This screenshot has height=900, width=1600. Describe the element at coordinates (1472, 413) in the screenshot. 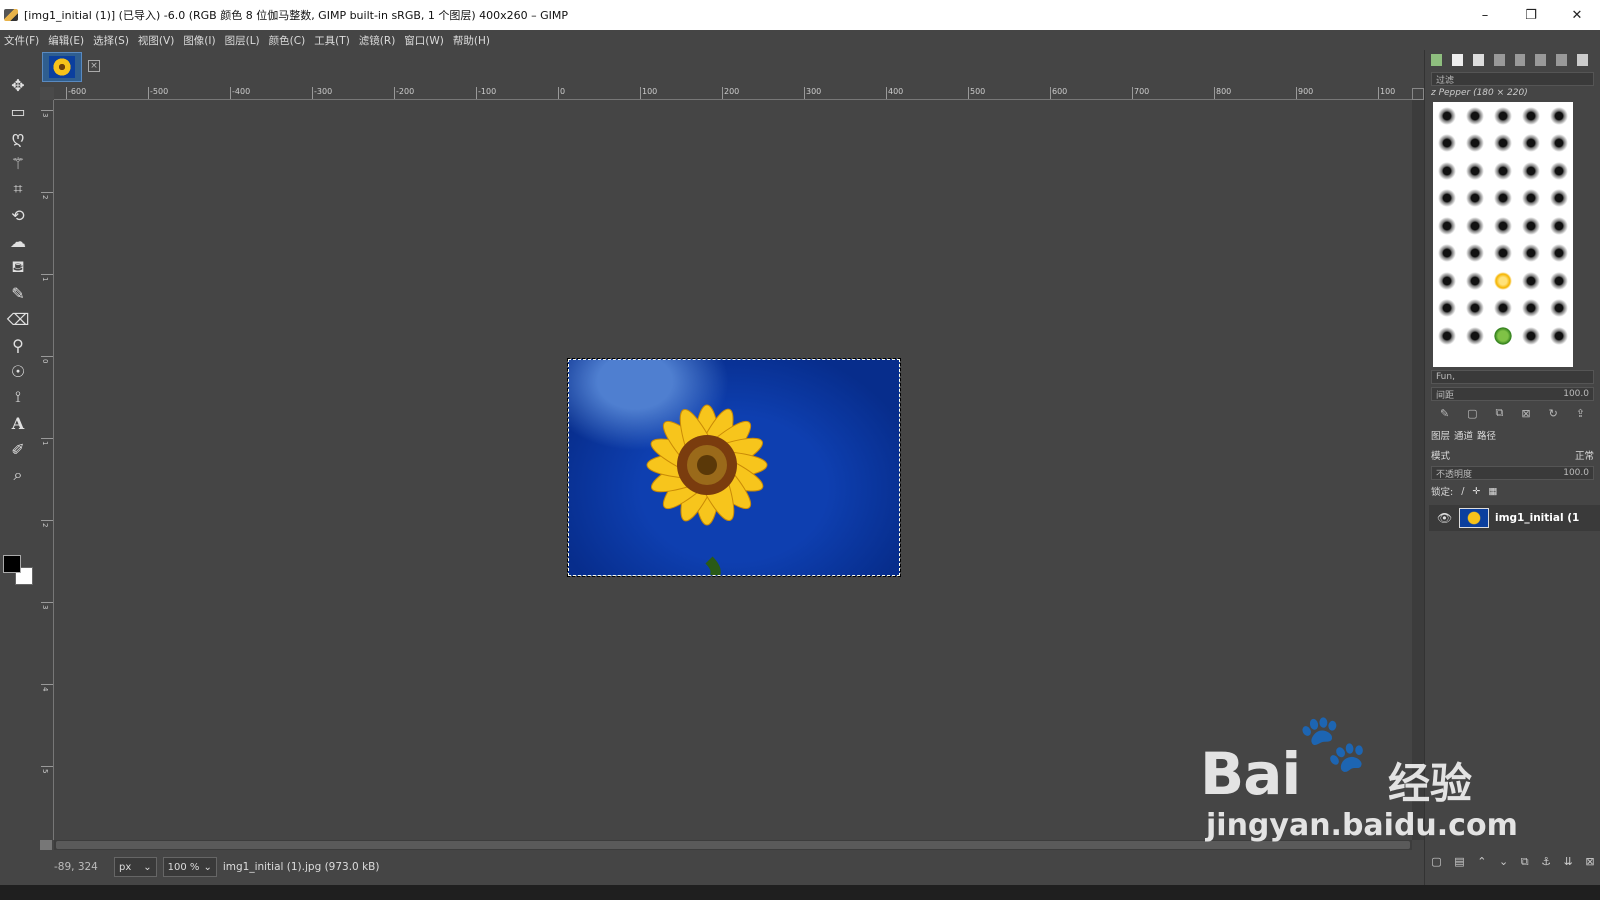

I see `new-brush-icon: ▢` at that location.